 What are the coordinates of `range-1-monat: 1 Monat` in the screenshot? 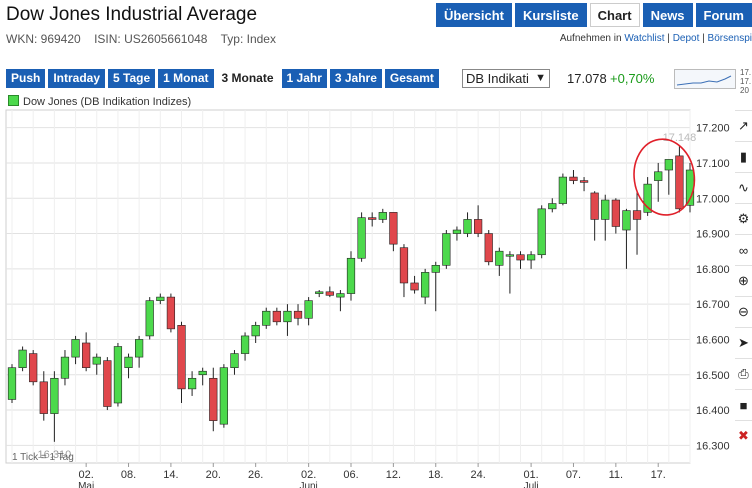 It's located at (186, 78).